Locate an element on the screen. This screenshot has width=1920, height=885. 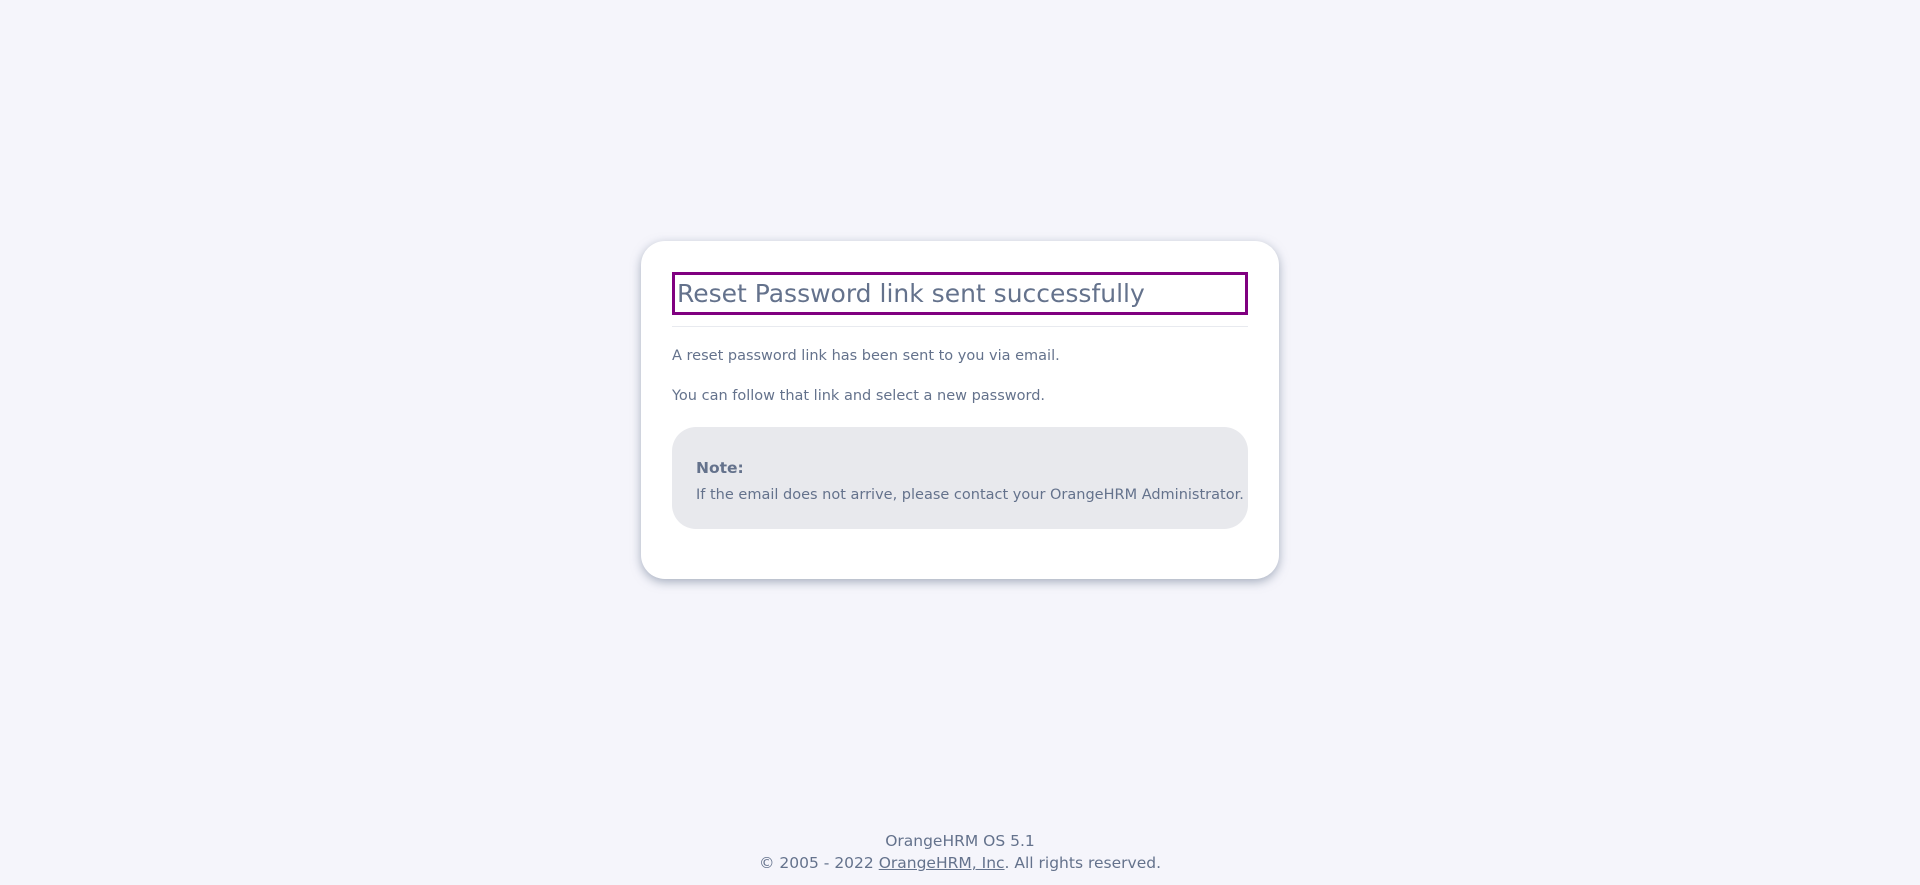
page-title: Reset Password link sent successfully is located at coordinates (960, 293).